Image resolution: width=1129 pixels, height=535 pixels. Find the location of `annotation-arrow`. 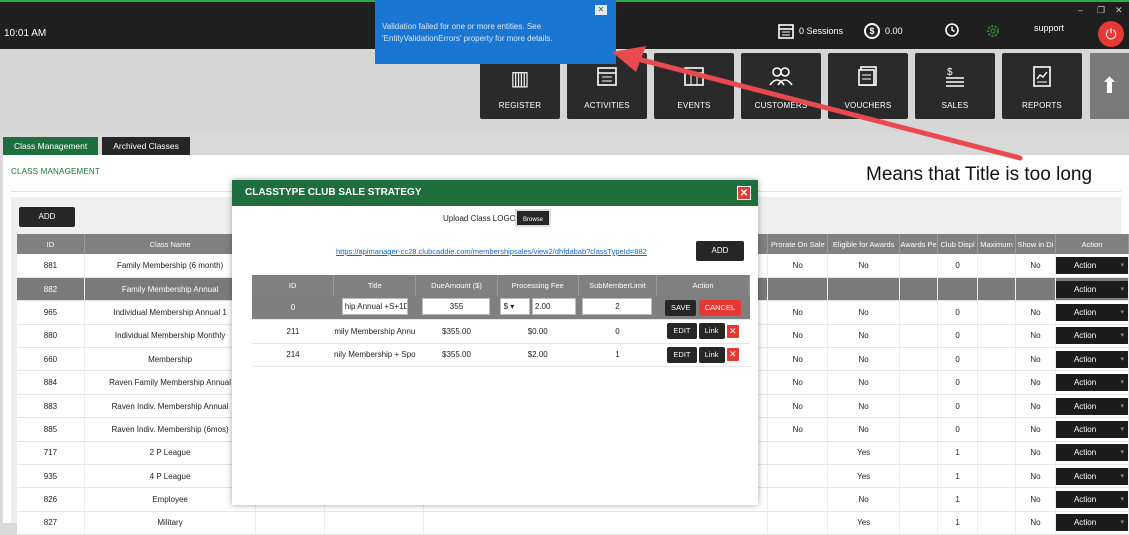

annotation-arrow is located at coordinates (817, 103).